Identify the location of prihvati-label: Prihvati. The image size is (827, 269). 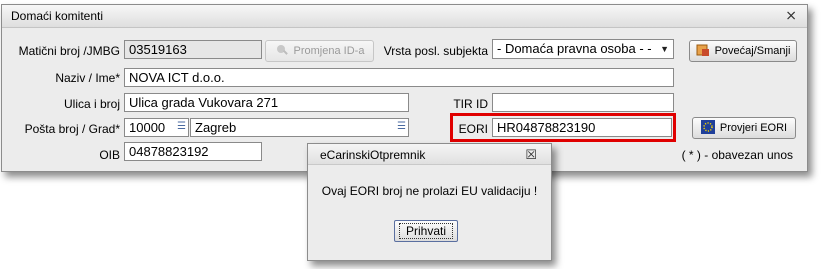
(425, 231).